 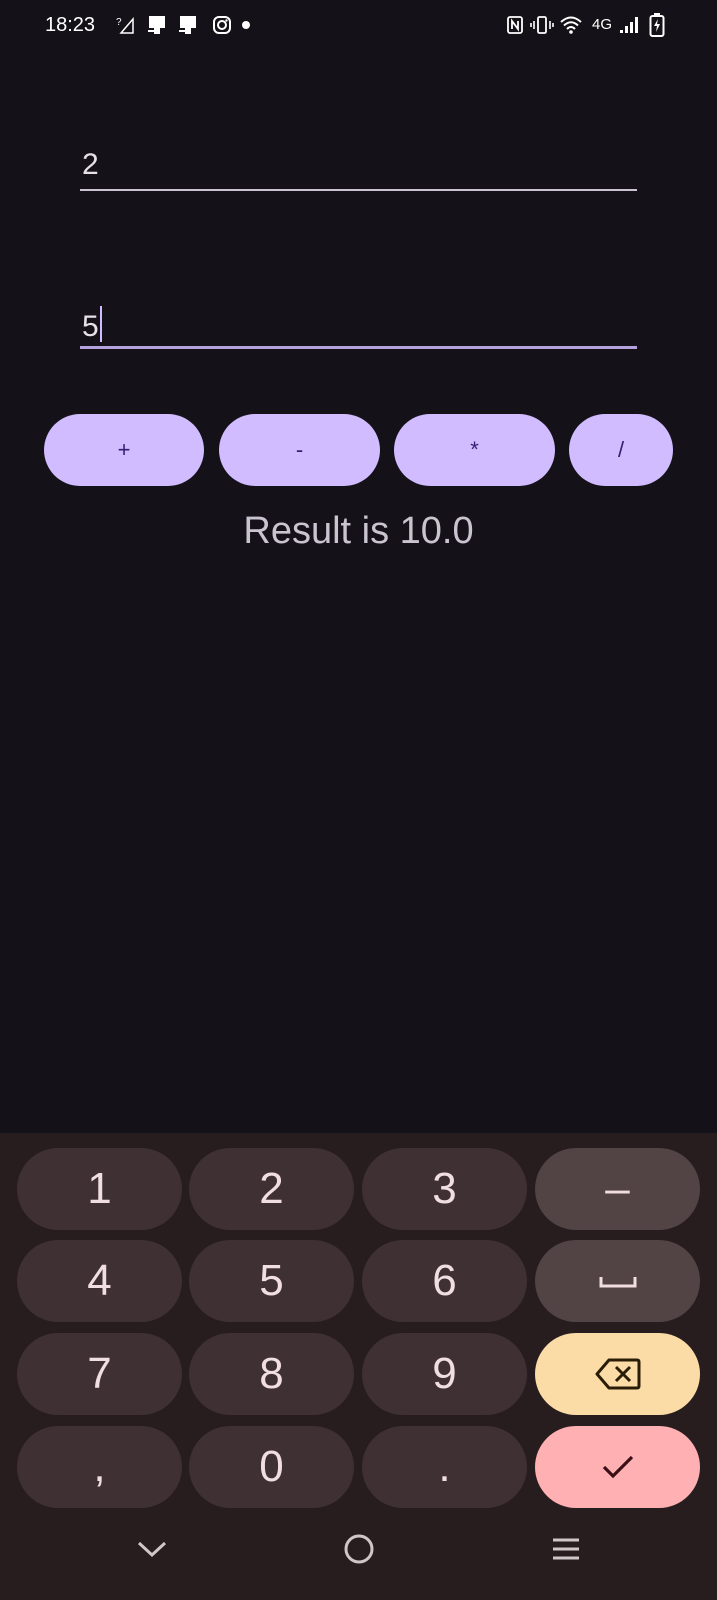 What do you see at coordinates (657, 25) in the screenshot?
I see `battery-charging-icon` at bounding box center [657, 25].